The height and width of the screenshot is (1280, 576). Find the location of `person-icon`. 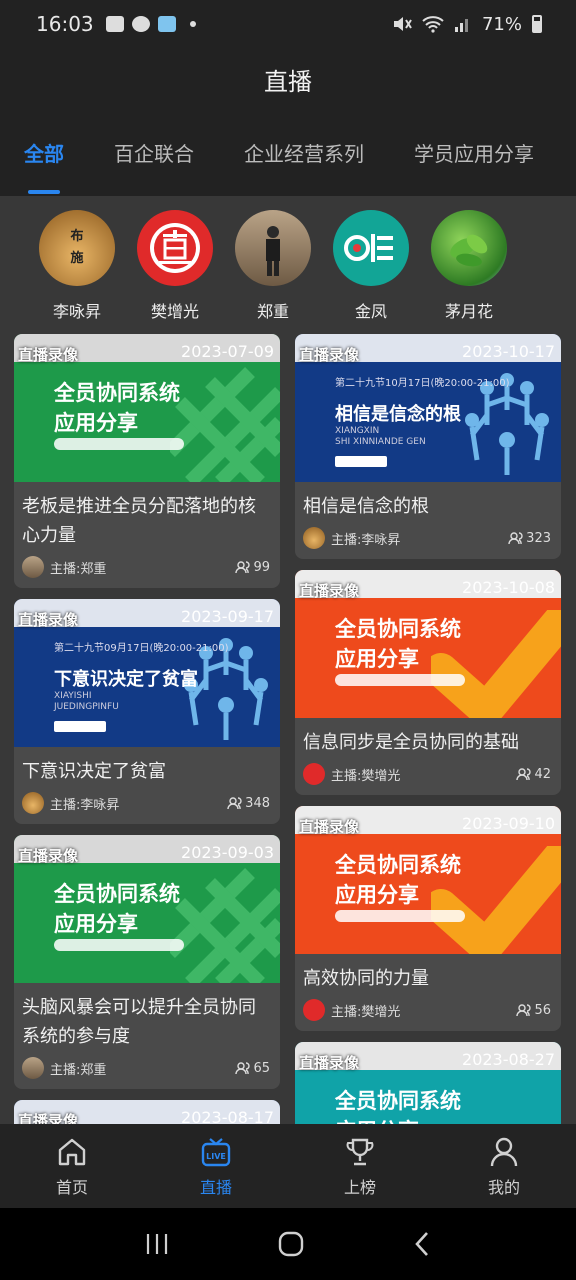

person-icon is located at coordinates (504, 1152).